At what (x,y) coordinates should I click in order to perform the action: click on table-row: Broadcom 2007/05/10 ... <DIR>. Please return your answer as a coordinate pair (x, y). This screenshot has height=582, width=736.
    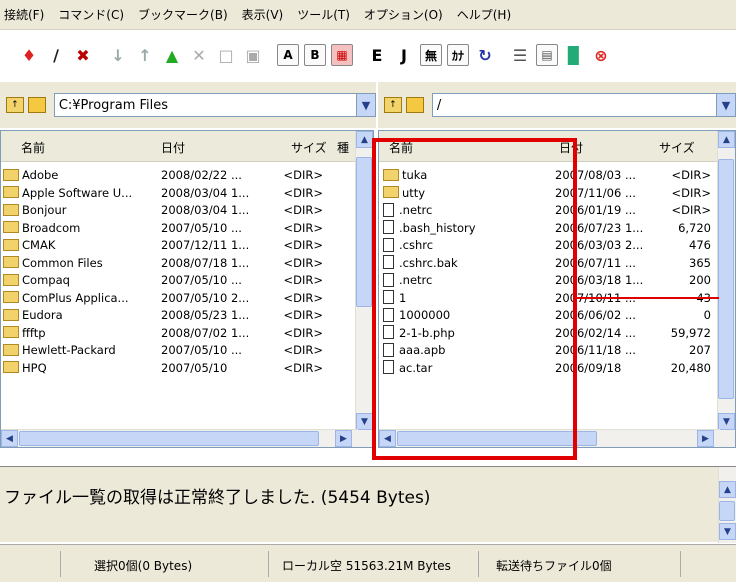
    Looking at the image, I should click on (187, 229).